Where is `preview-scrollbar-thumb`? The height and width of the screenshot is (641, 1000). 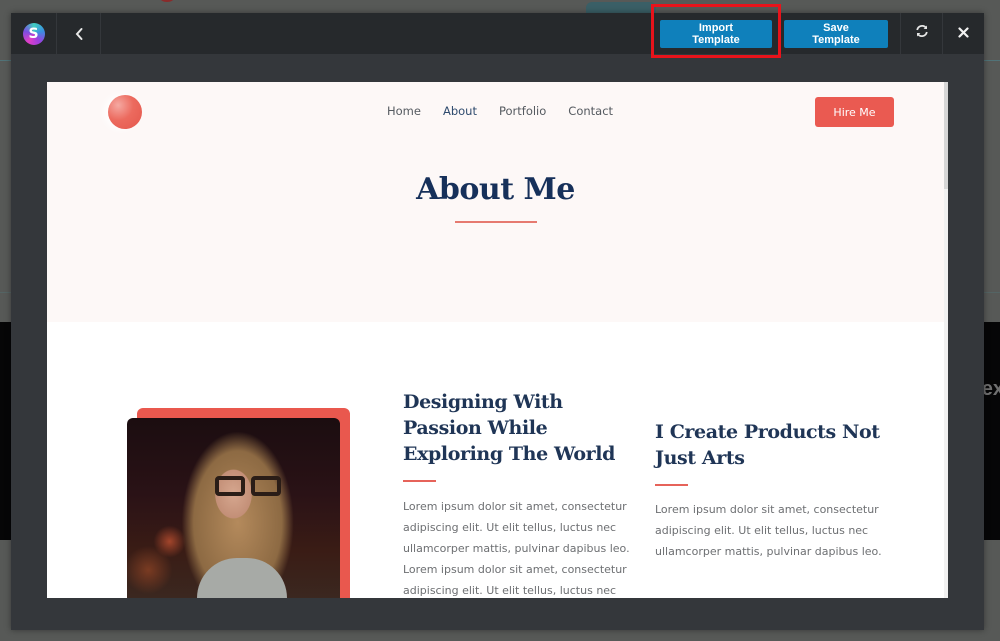 preview-scrollbar-thumb is located at coordinates (946, 135).